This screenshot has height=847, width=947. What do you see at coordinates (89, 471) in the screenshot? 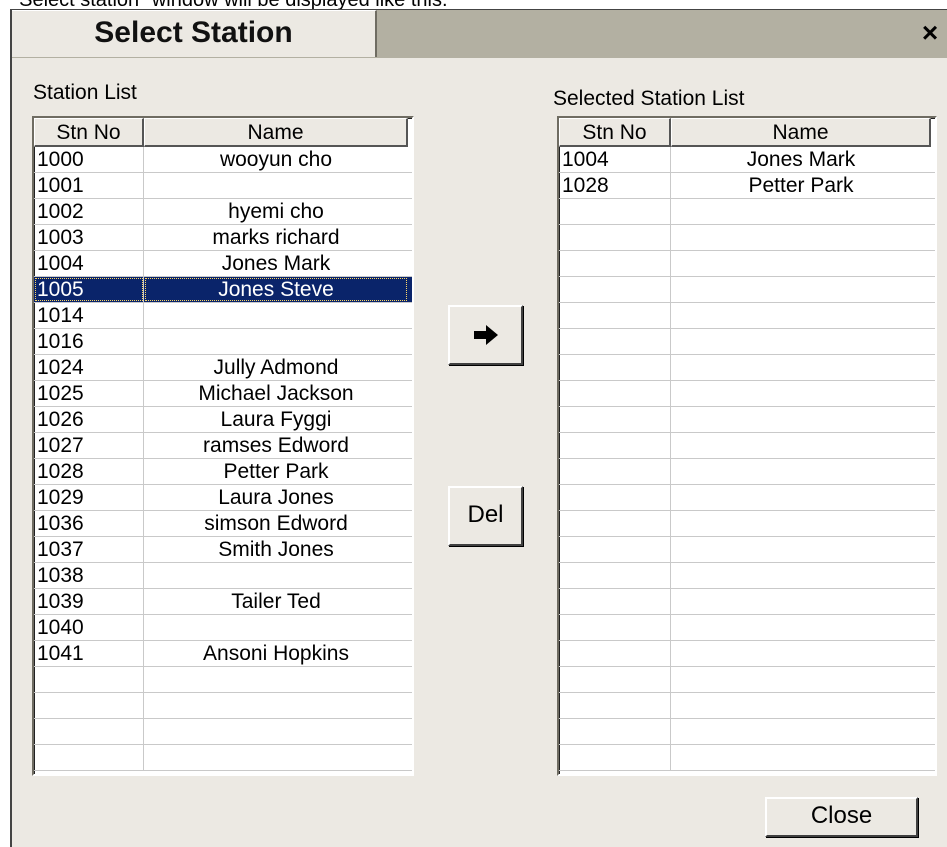
I see `stn-no-cell: 1028` at bounding box center [89, 471].